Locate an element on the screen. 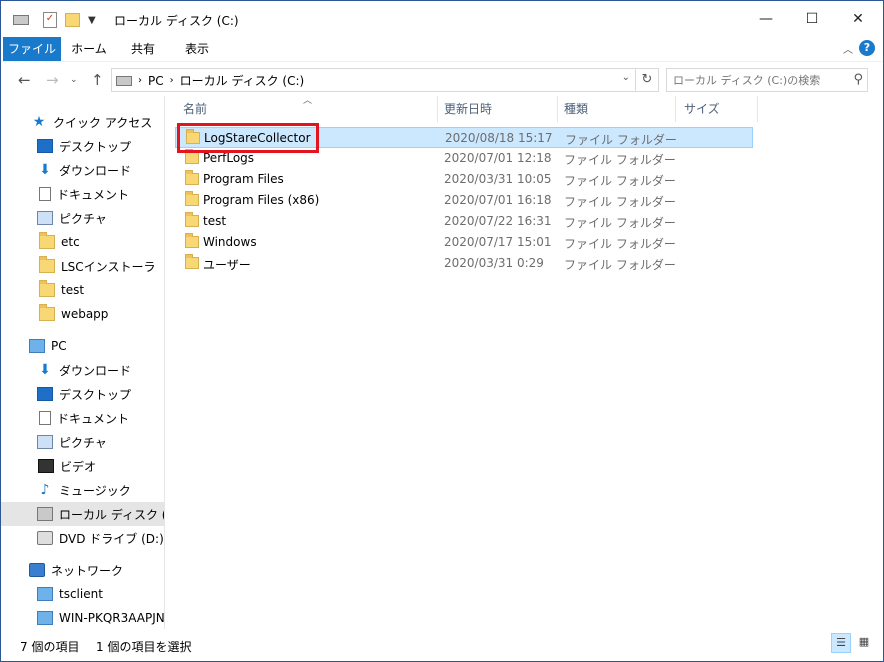 This screenshot has height=662, width=884. quick-access-toolbar: ✓ ▼ is located at coordinates (54, 20).